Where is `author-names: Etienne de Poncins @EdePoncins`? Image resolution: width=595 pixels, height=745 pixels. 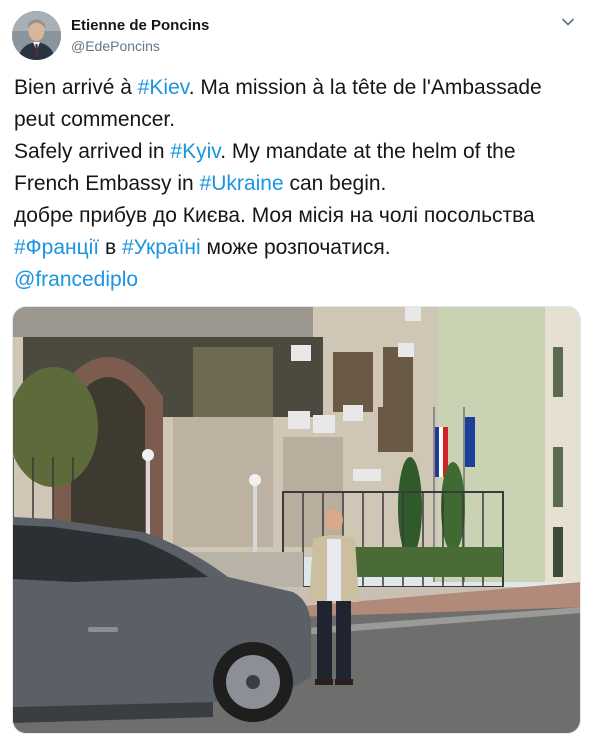
author-names: Etienne de Poncins @EdePoncins is located at coordinates (140, 36).